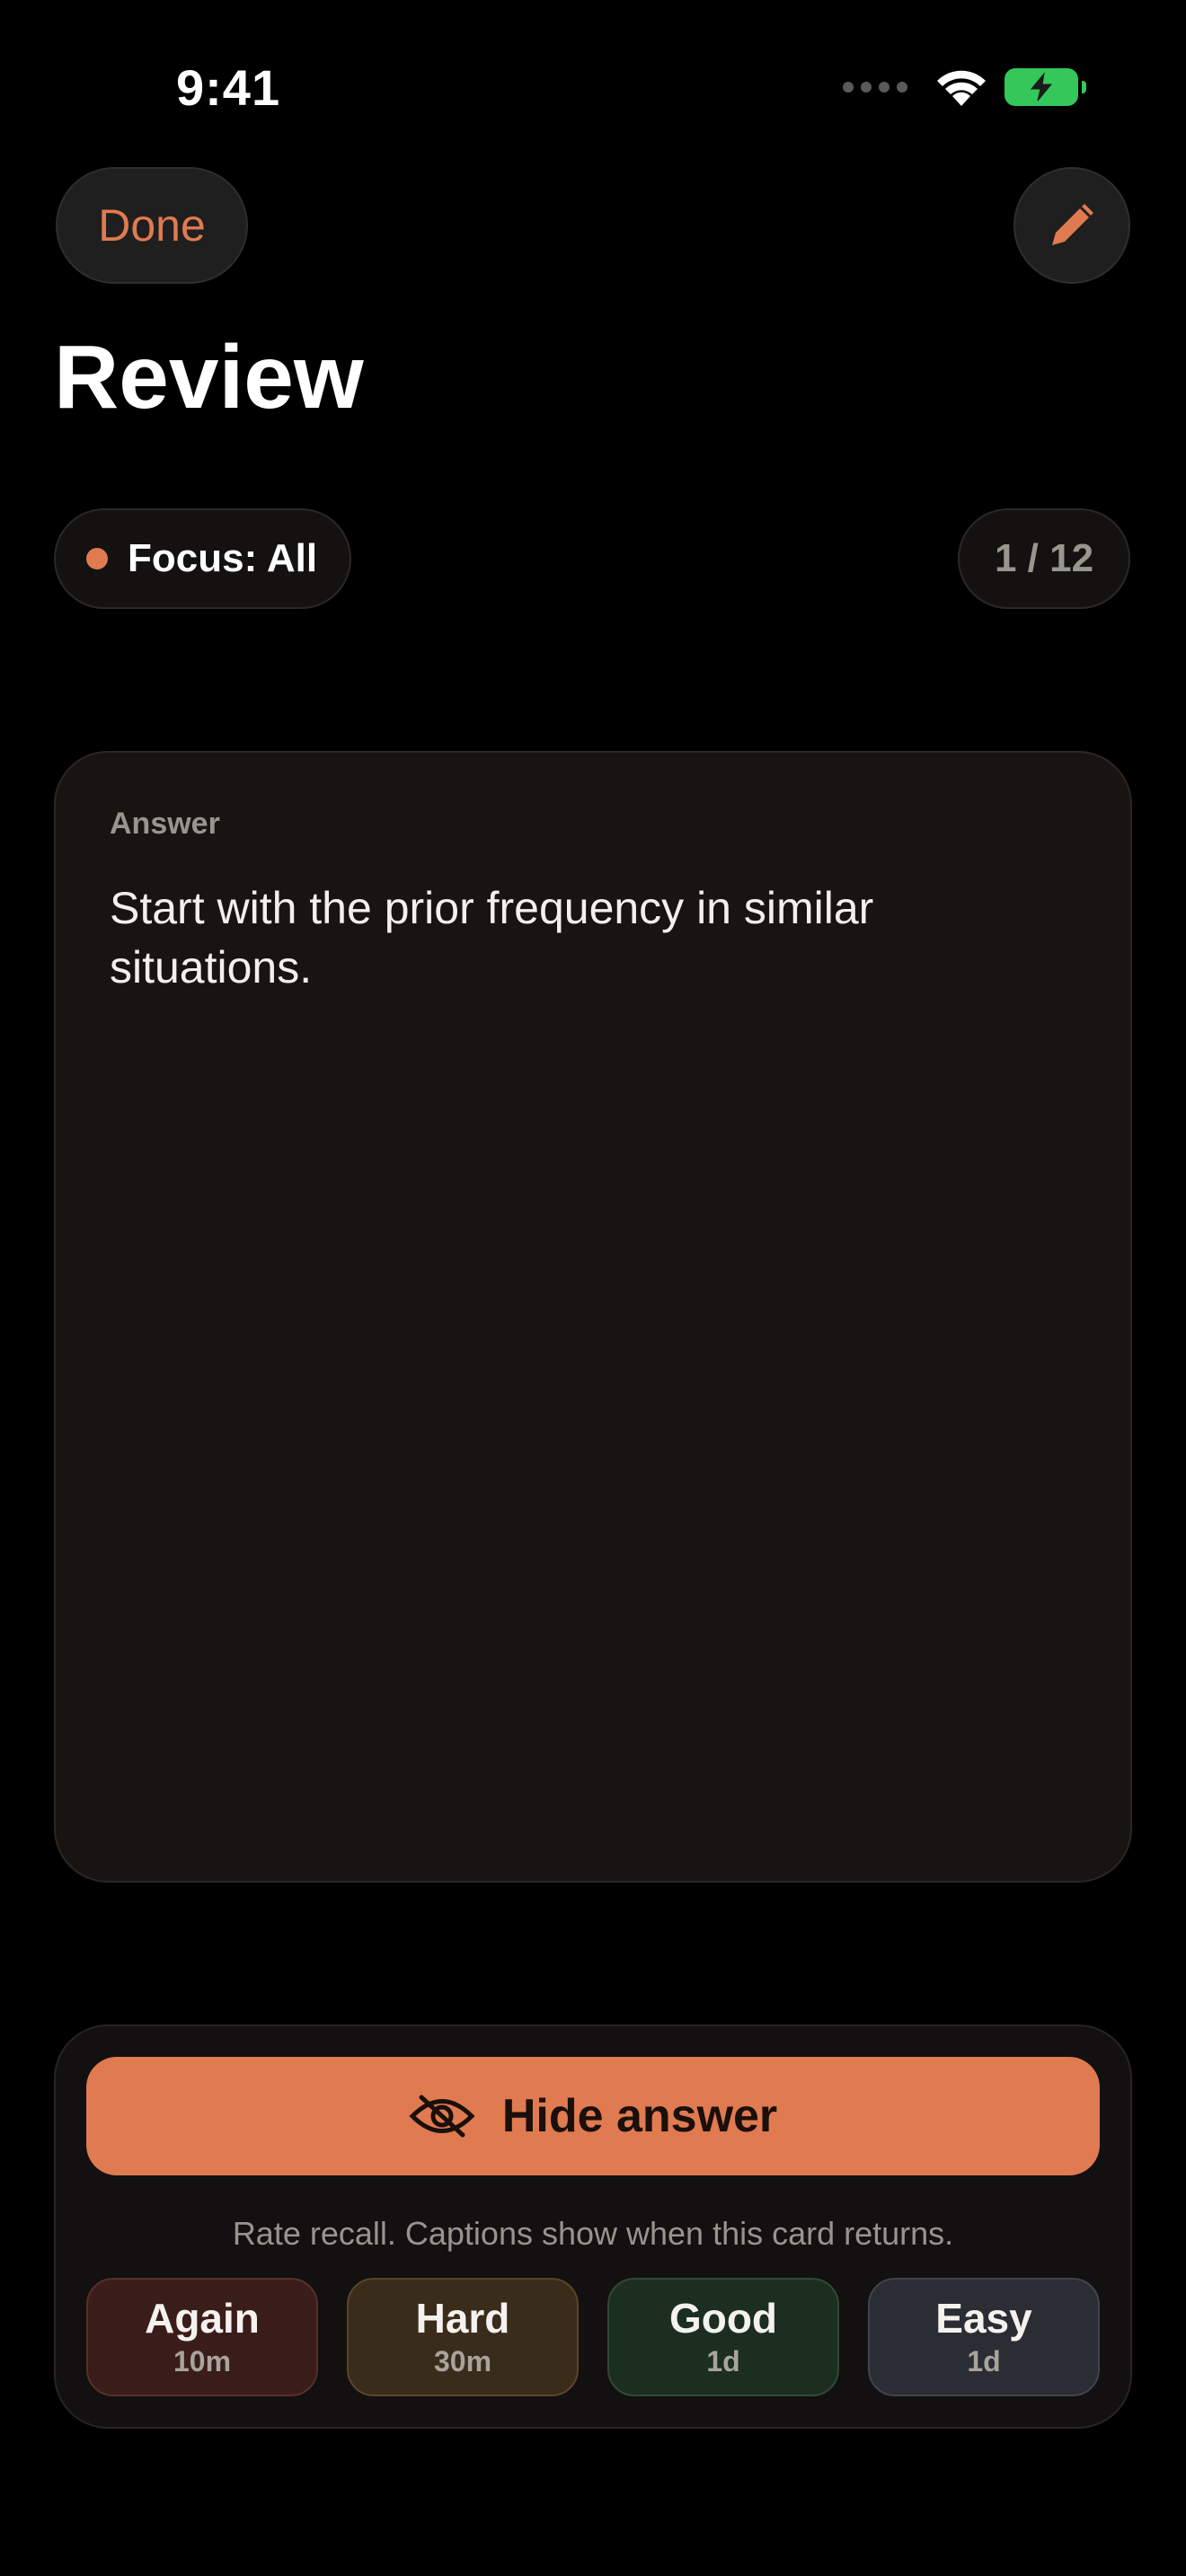 Image resolution: width=1186 pixels, height=2576 pixels. I want to click on rate-hard-button: Hard 30m, so click(463, 2337).